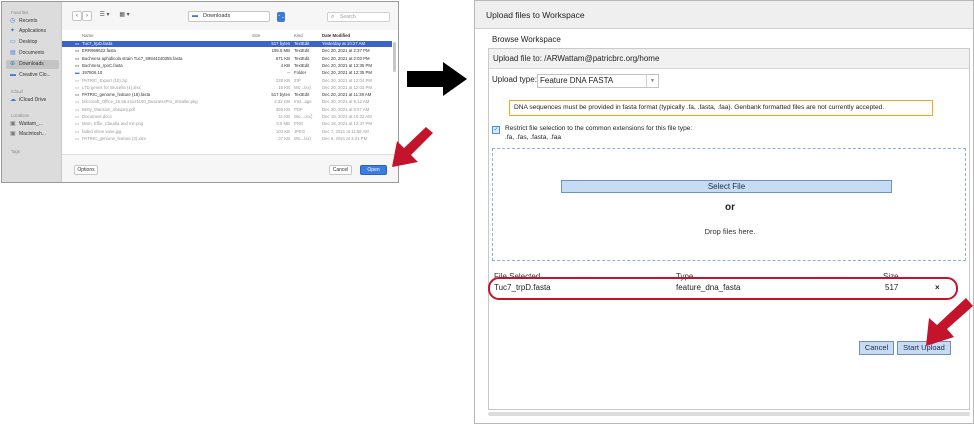  I want to click on file-size: 195.5 MB, so click(280, 51).